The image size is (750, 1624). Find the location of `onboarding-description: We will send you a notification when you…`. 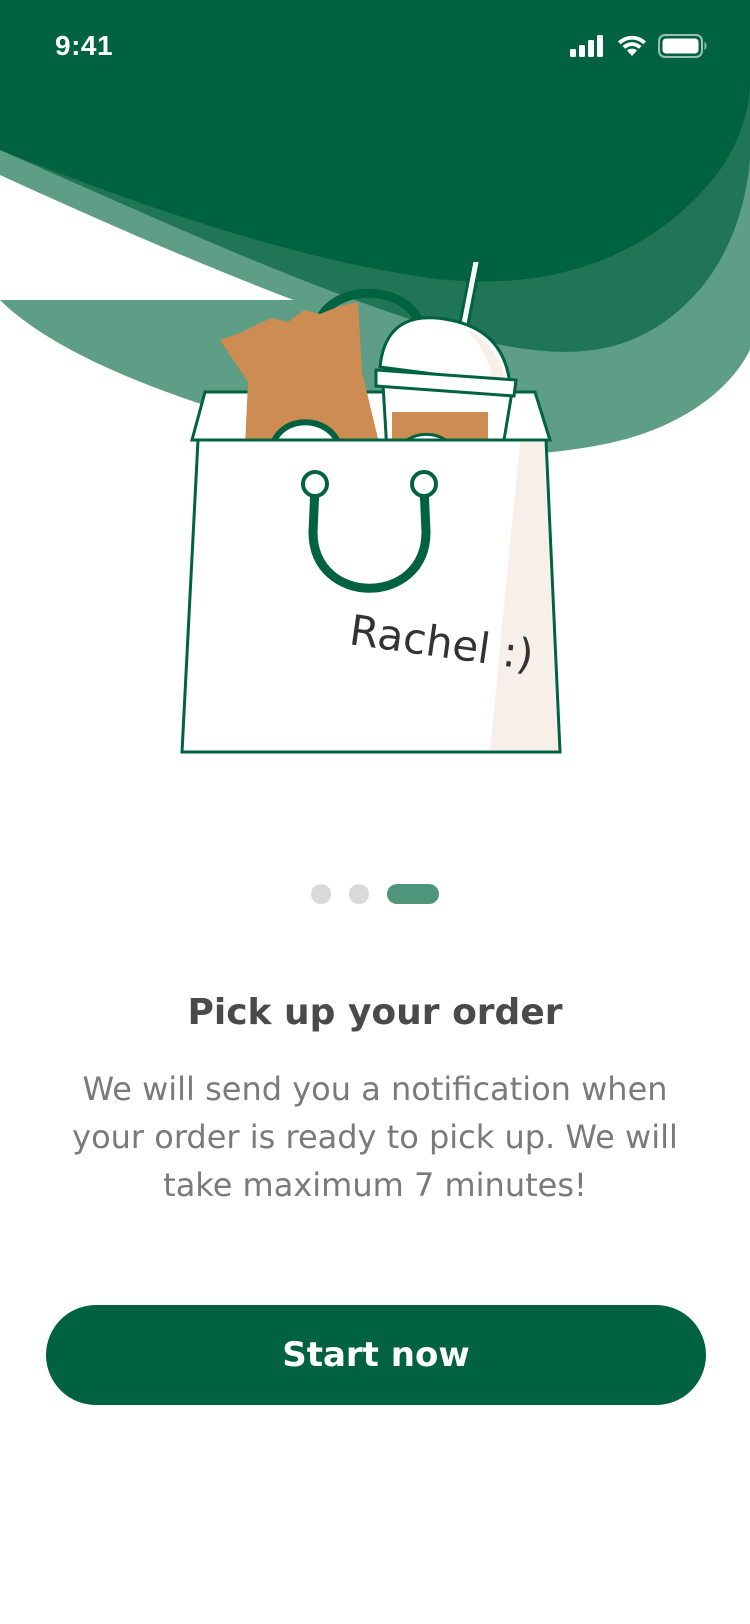

onboarding-description: We will send you a notification when you… is located at coordinates (375, 1137).